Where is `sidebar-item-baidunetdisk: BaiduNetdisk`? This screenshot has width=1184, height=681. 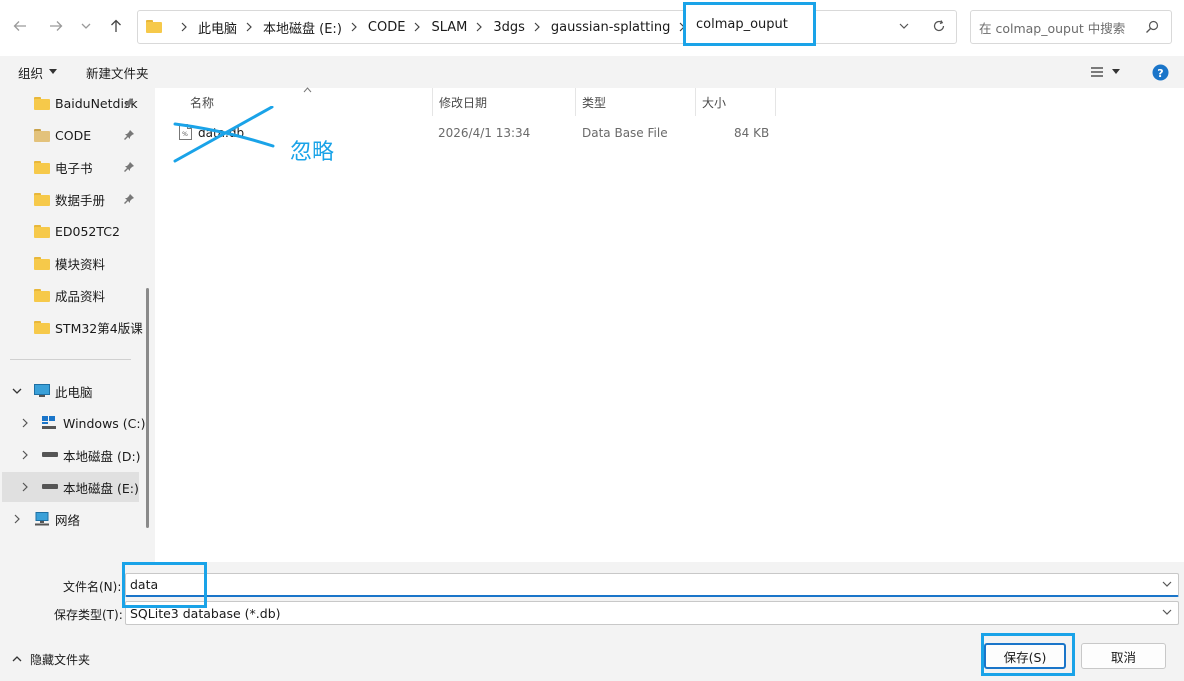
sidebar-item-baidunetdisk: BaiduNetdisk is located at coordinates (73, 103).